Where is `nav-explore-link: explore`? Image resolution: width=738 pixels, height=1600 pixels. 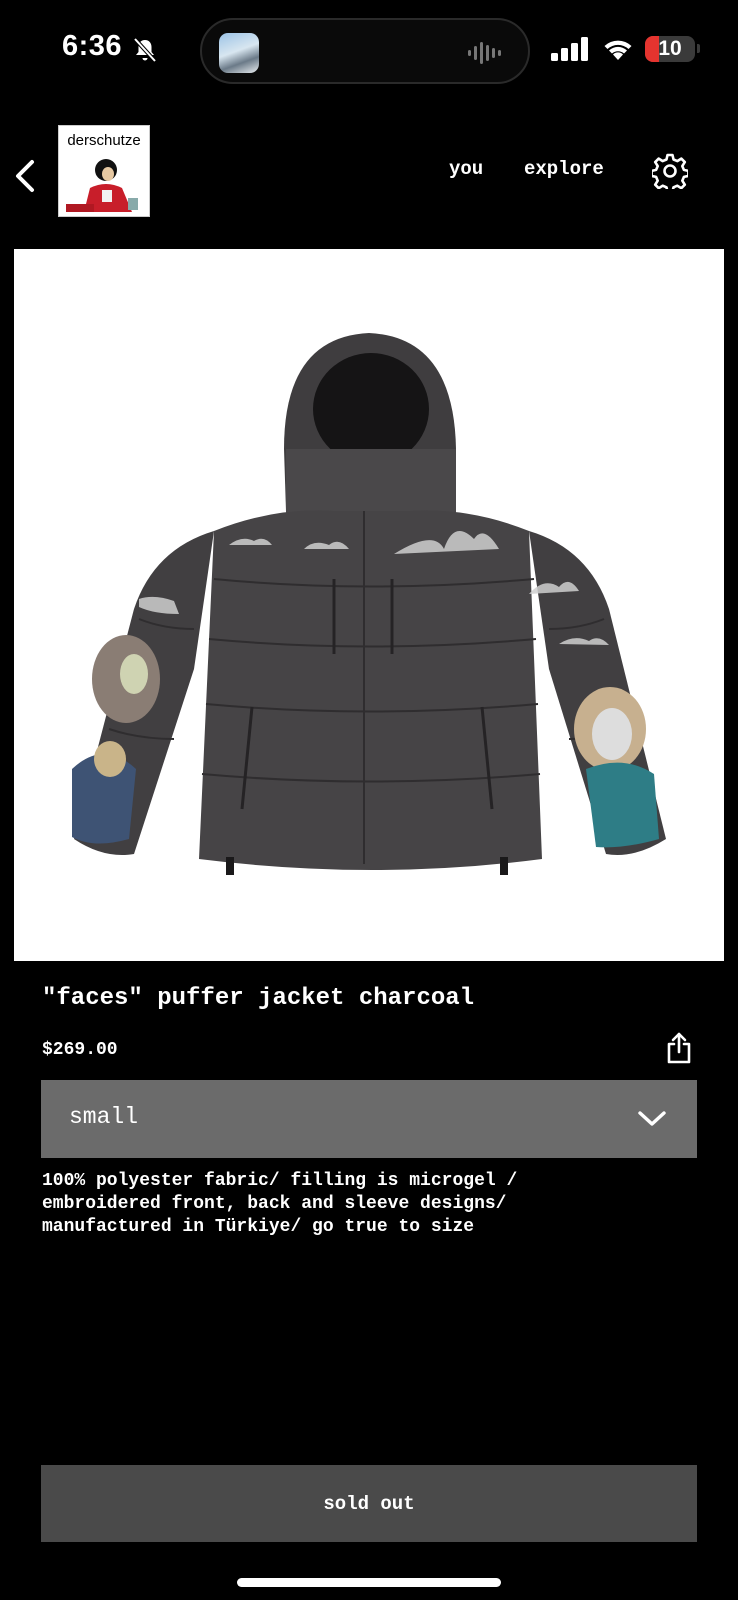 nav-explore-link: explore is located at coordinates (564, 169).